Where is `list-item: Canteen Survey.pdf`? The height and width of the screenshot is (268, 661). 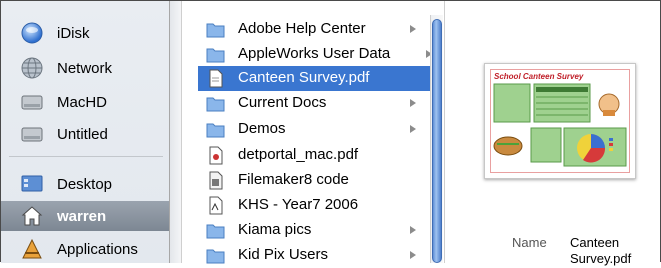 list-item: Canteen Survey.pdf is located at coordinates (316, 78).